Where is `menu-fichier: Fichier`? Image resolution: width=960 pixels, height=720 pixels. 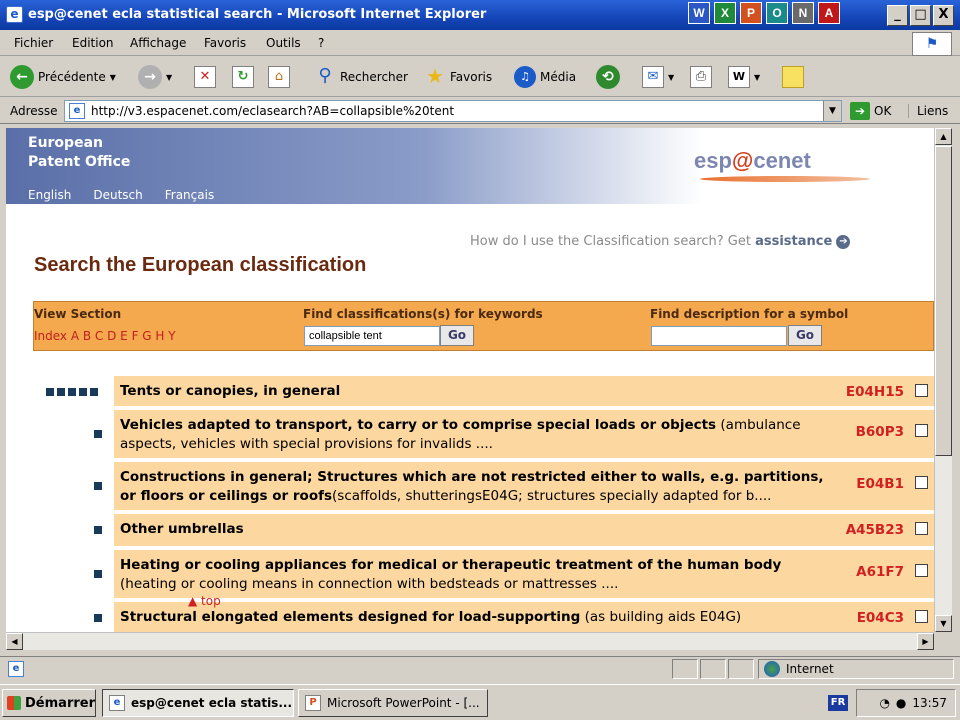
menu-fichier: Fichier is located at coordinates (33, 43).